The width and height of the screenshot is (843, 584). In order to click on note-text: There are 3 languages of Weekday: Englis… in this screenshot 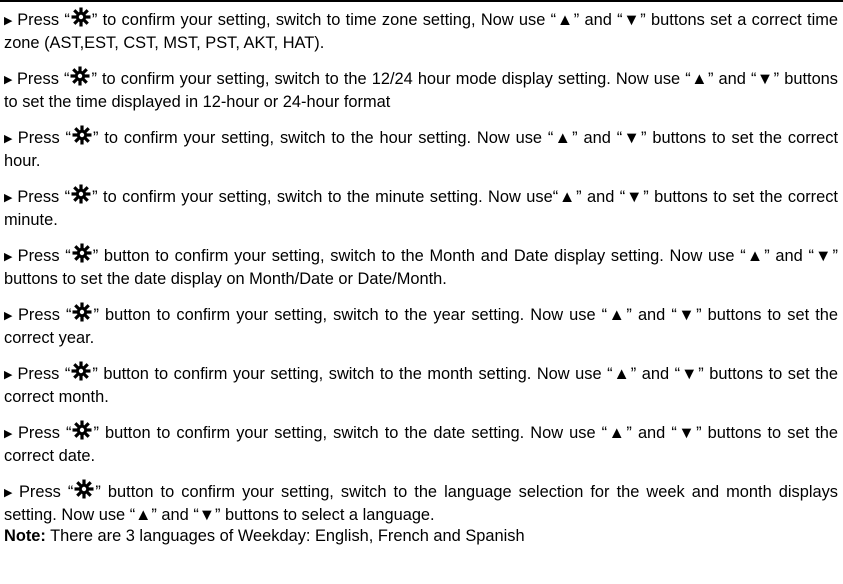, I will do `click(285, 536)`.